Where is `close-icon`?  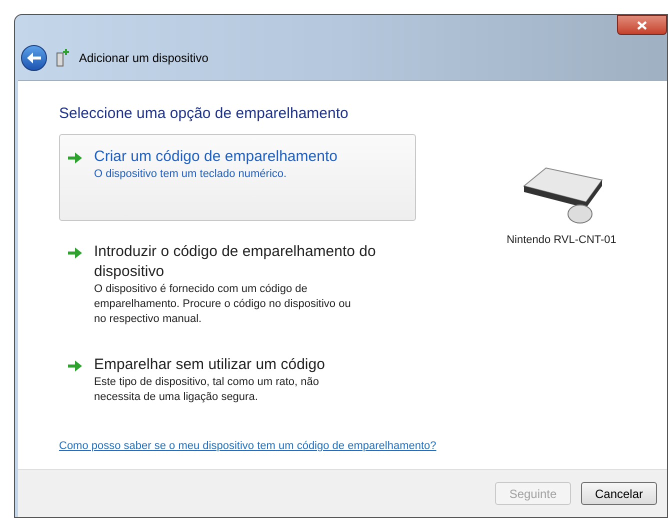
close-icon is located at coordinates (642, 25).